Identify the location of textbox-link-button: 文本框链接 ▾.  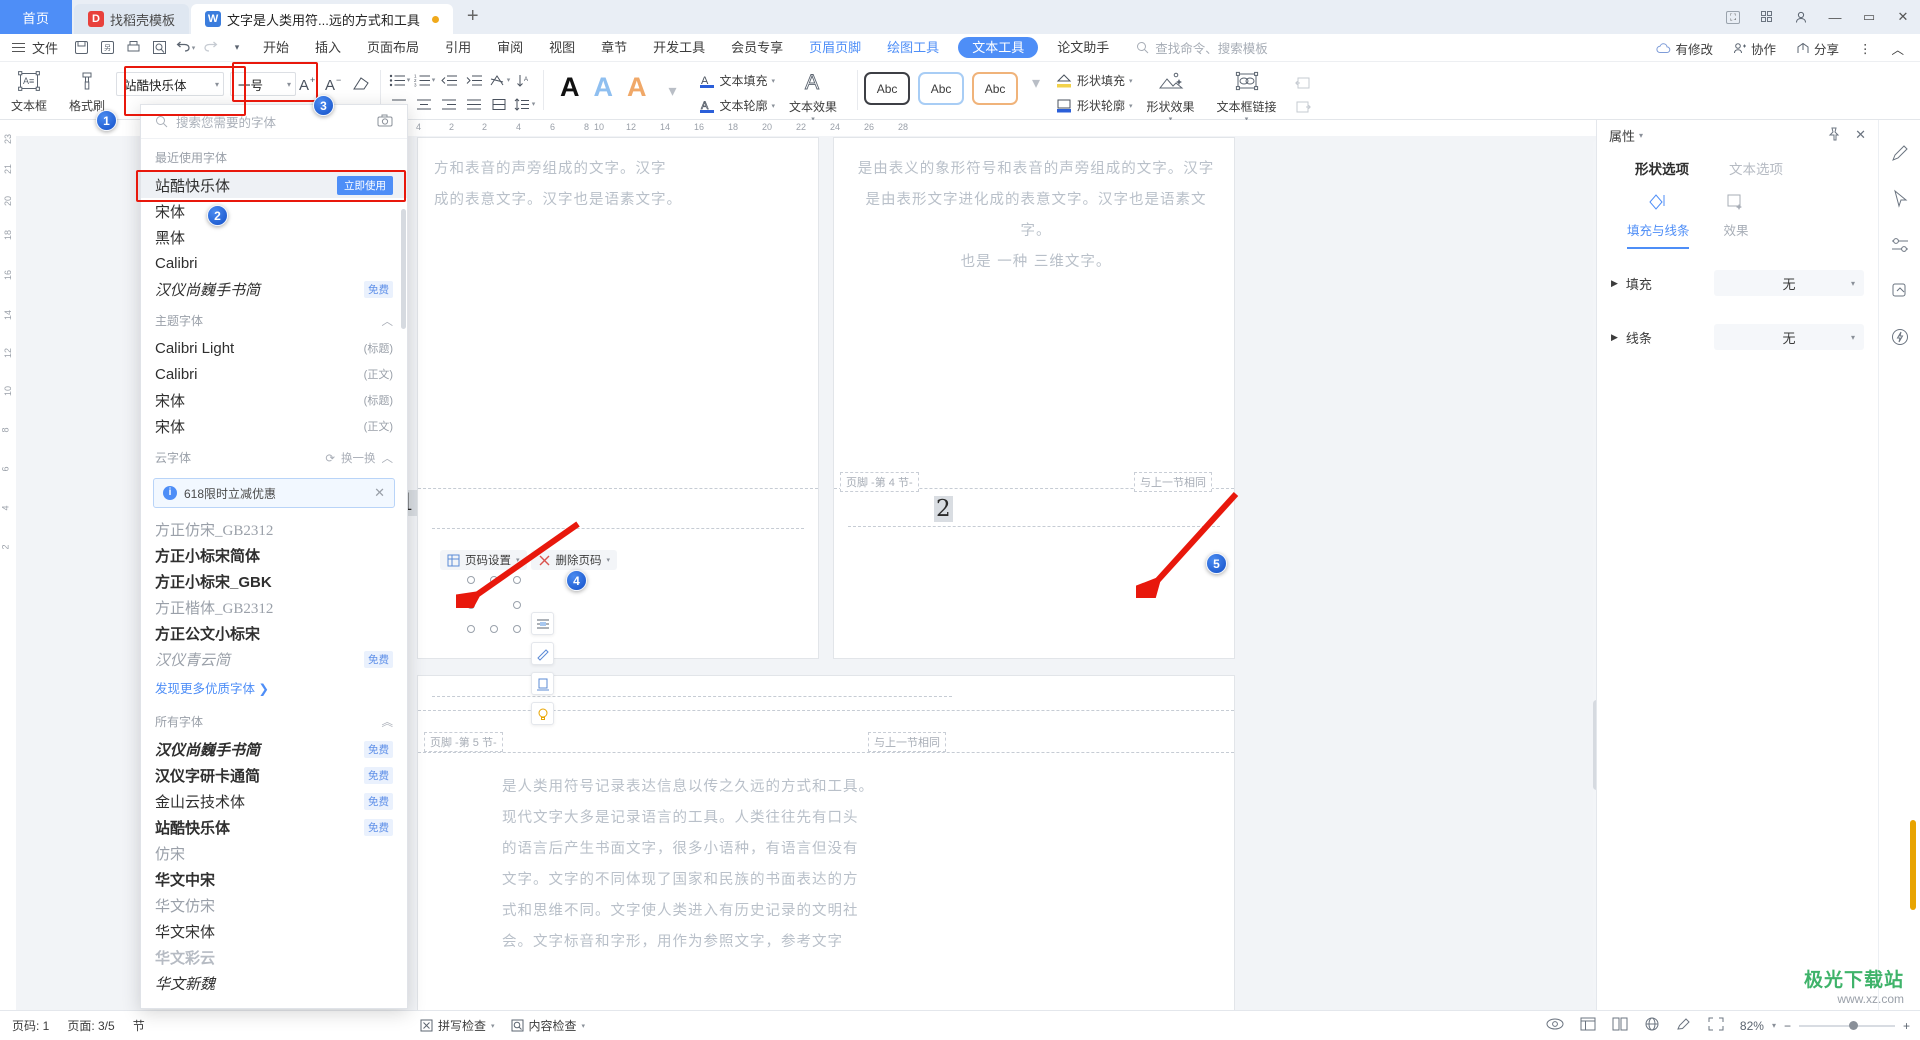
(1247, 93).